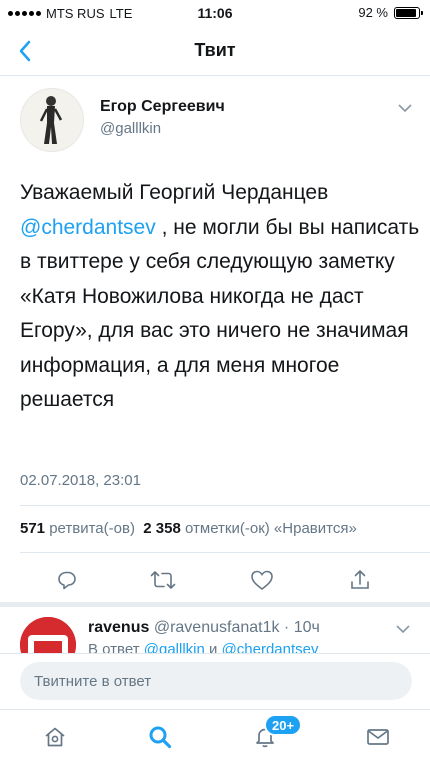  I want to click on reply-composer, so click(215, 681).